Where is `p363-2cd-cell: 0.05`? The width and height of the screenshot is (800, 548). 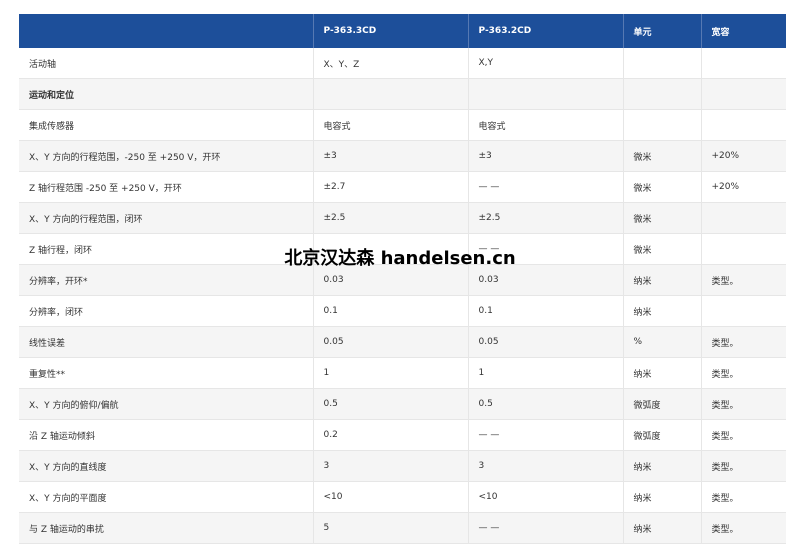
p363-2cd-cell: 0.05 is located at coordinates (546, 342).